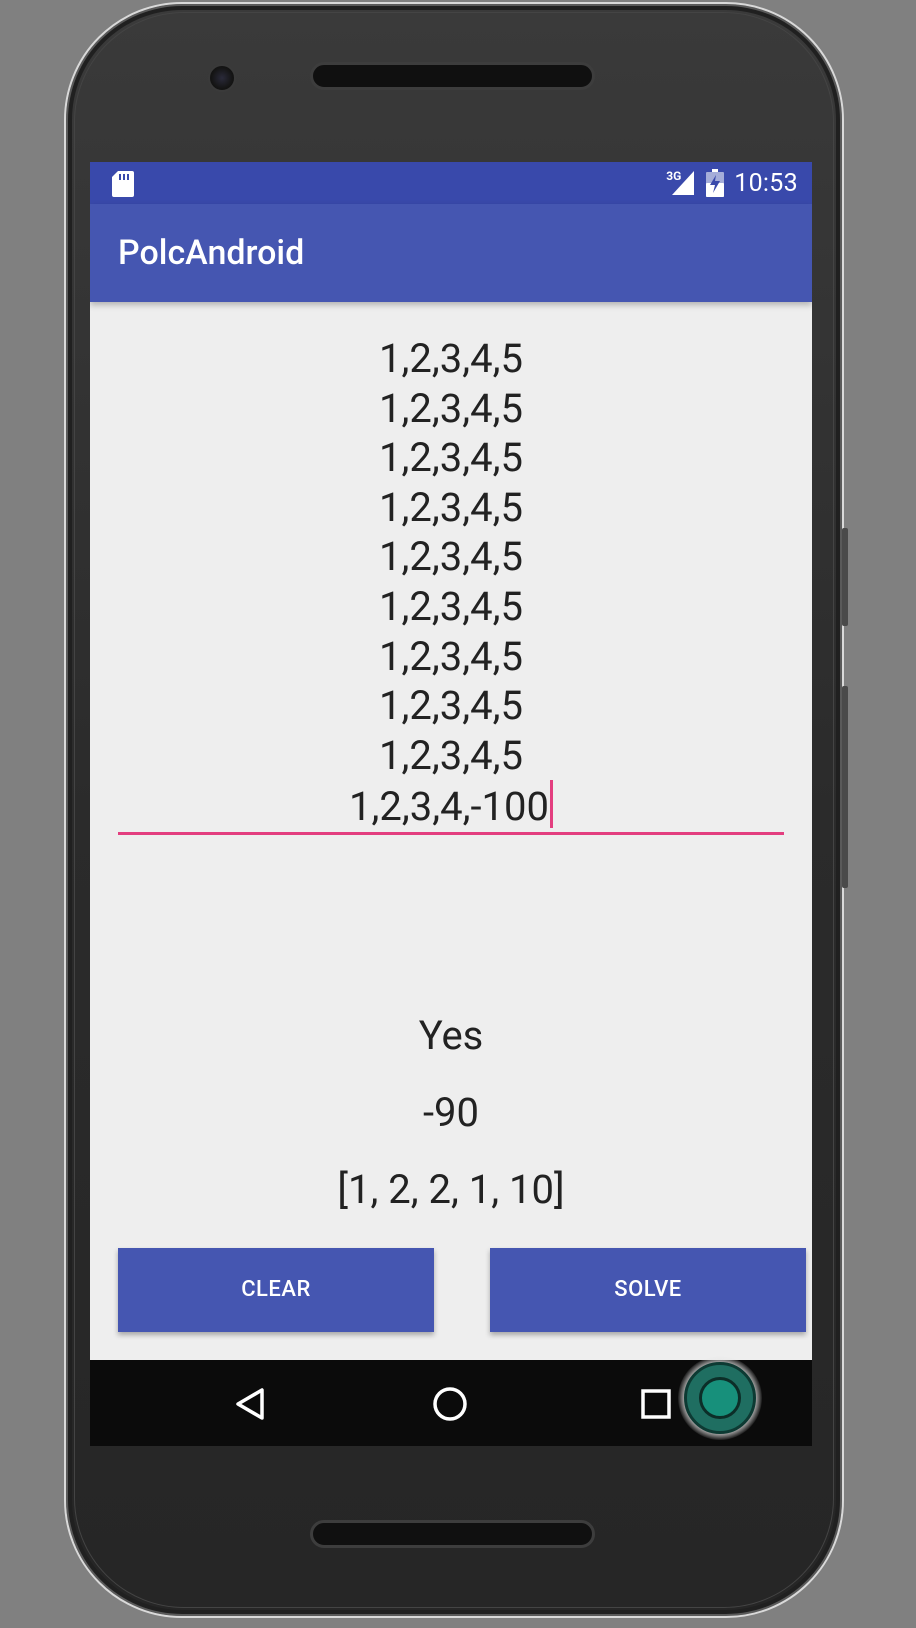  I want to click on battery-charging-icon, so click(715, 183).